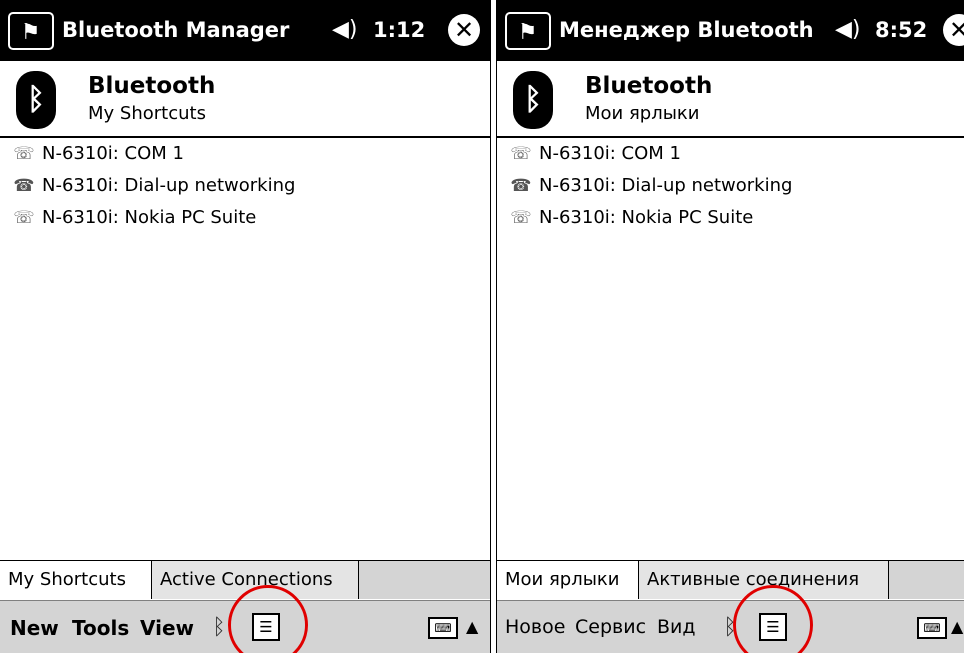 The height and width of the screenshot is (653, 964). Describe the element at coordinates (676, 627) in the screenshot. I see `menu-view: Вид` at that location.